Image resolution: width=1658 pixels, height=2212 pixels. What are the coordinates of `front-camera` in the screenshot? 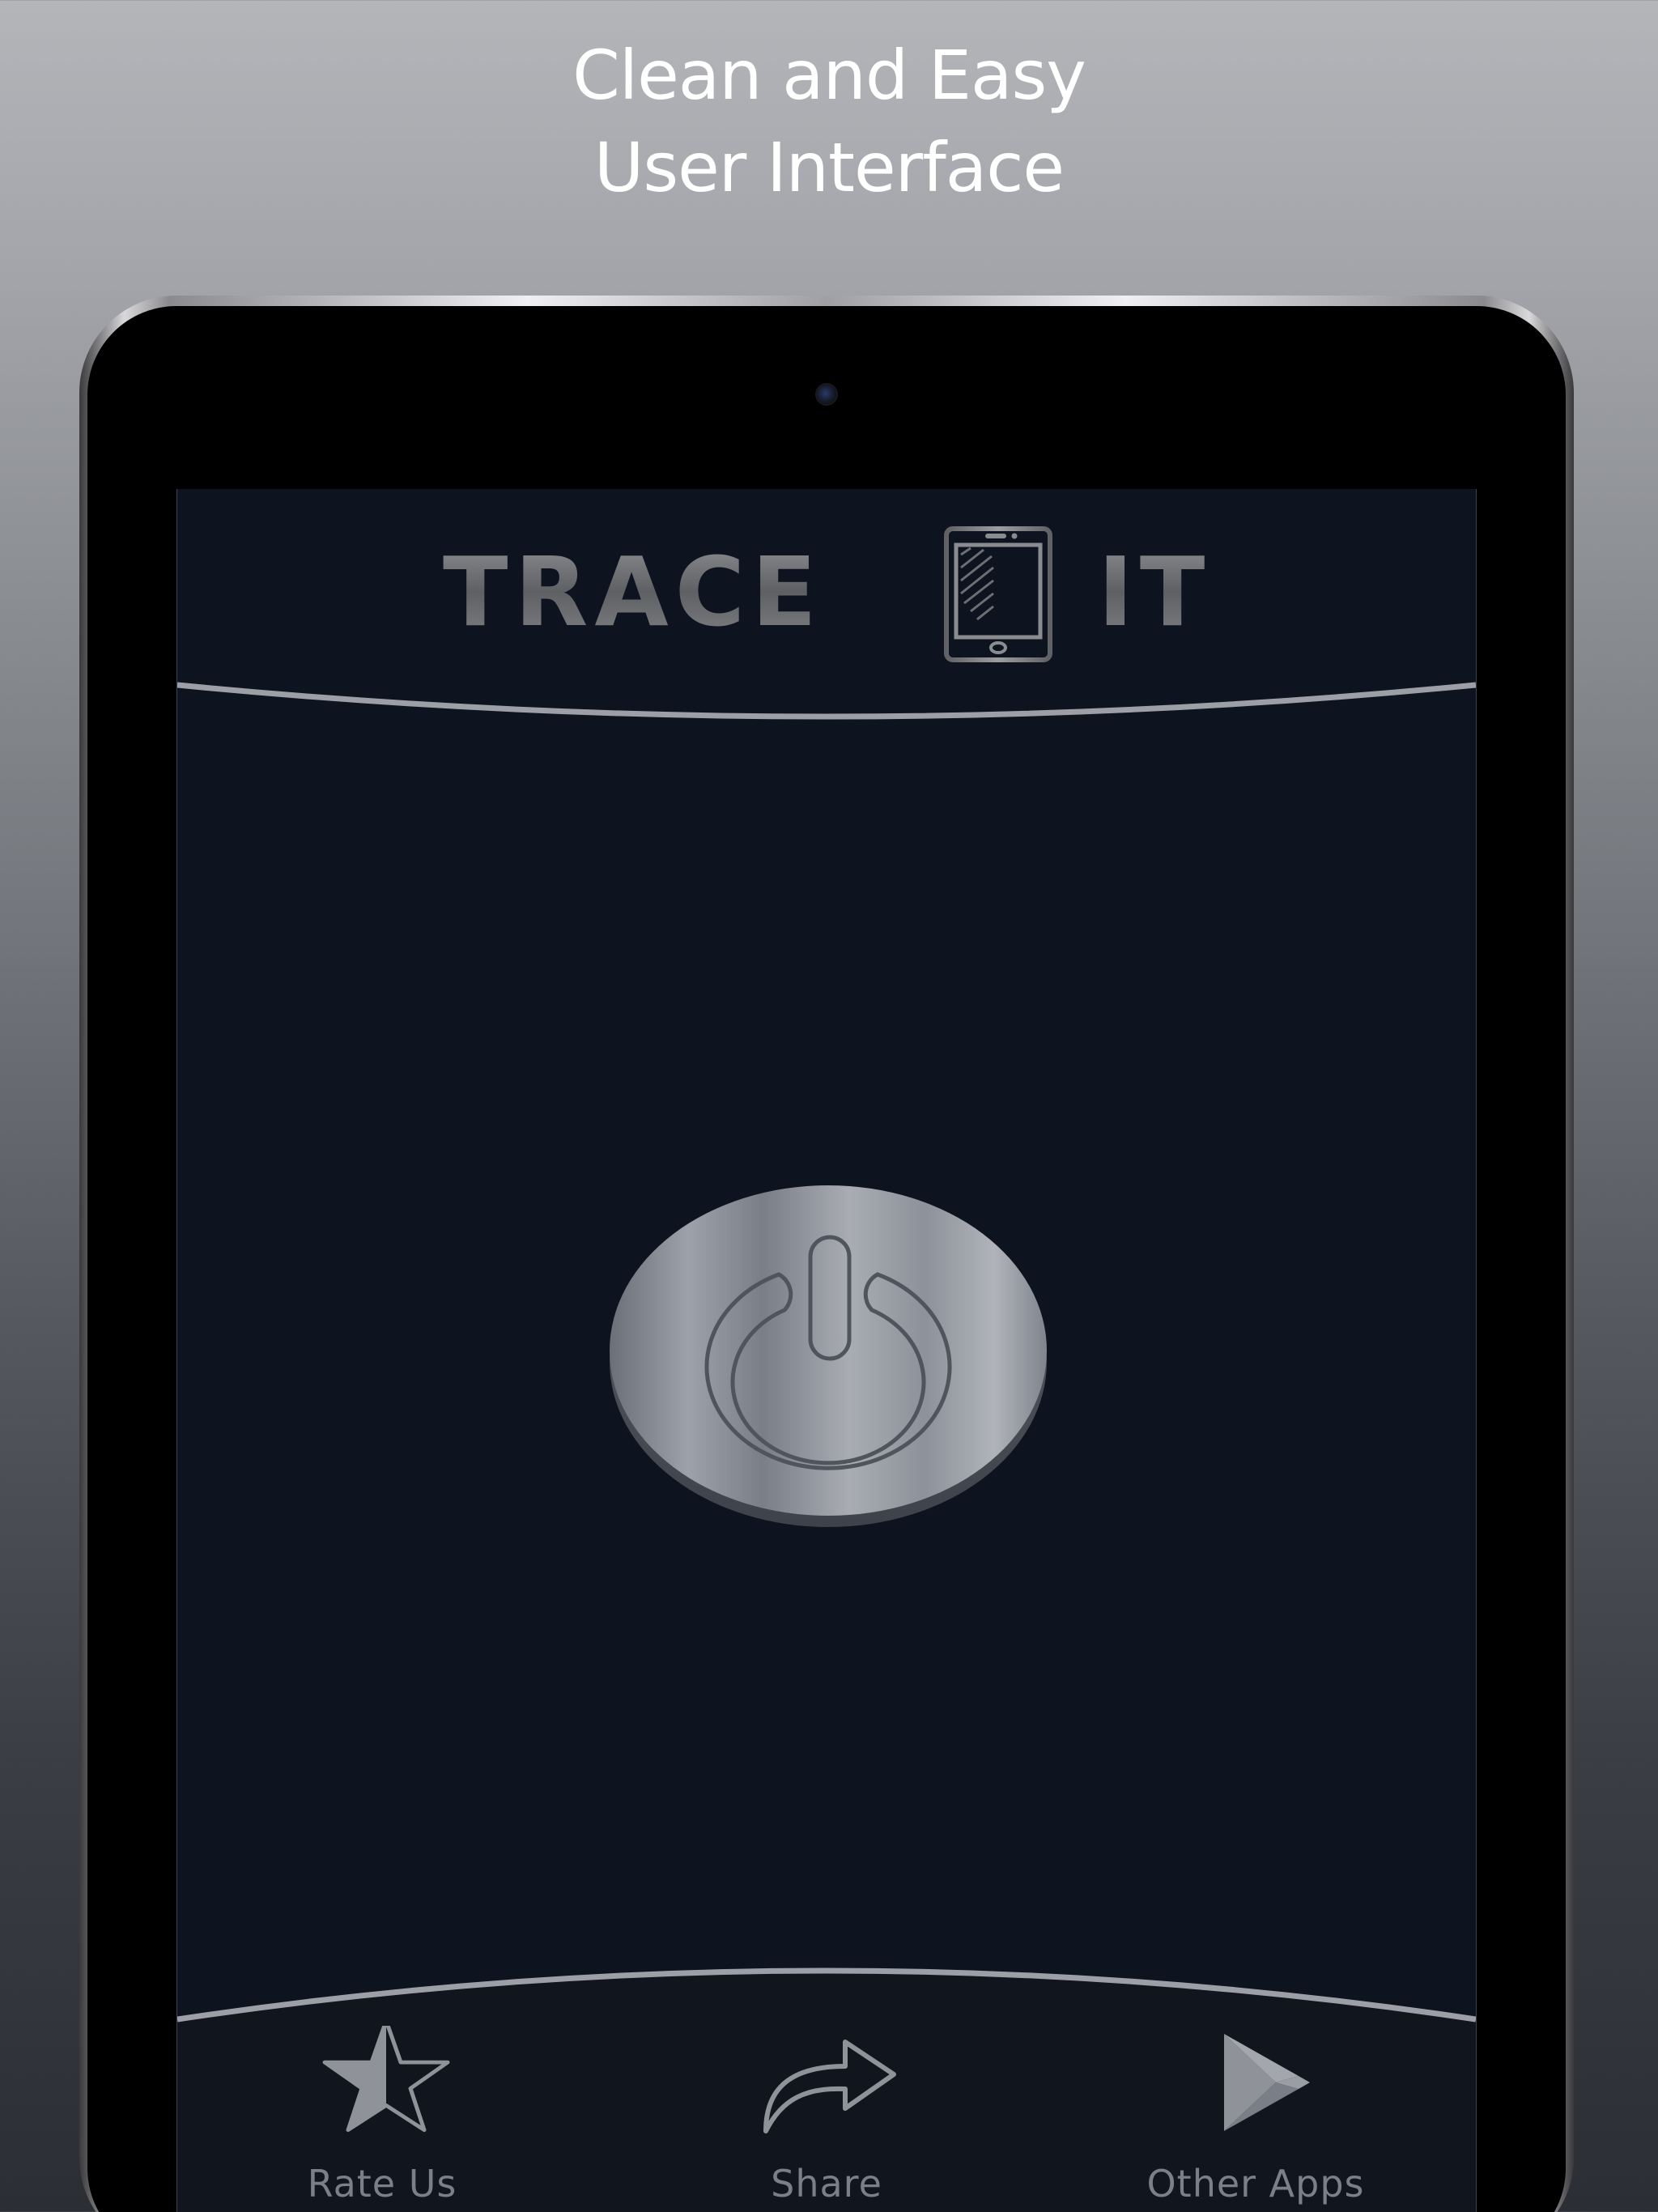 It's located at (826, 395).